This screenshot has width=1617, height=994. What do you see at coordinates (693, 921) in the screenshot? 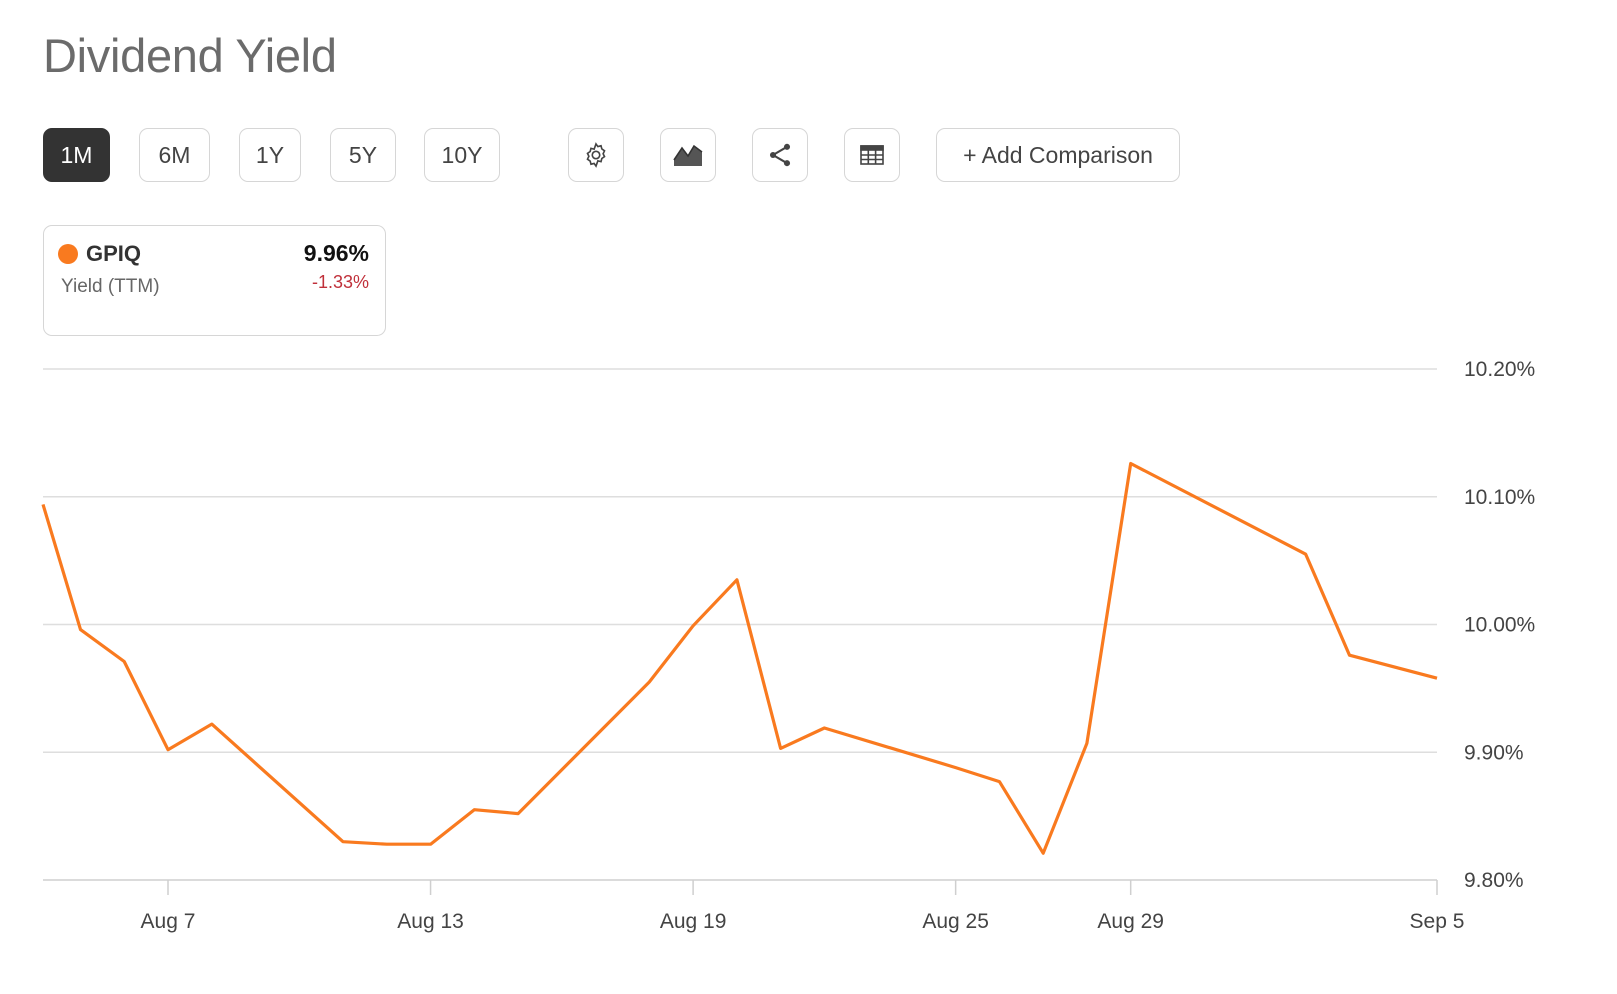
I see `x-tick-label: Aug 19` at bounding box center [693, 921].